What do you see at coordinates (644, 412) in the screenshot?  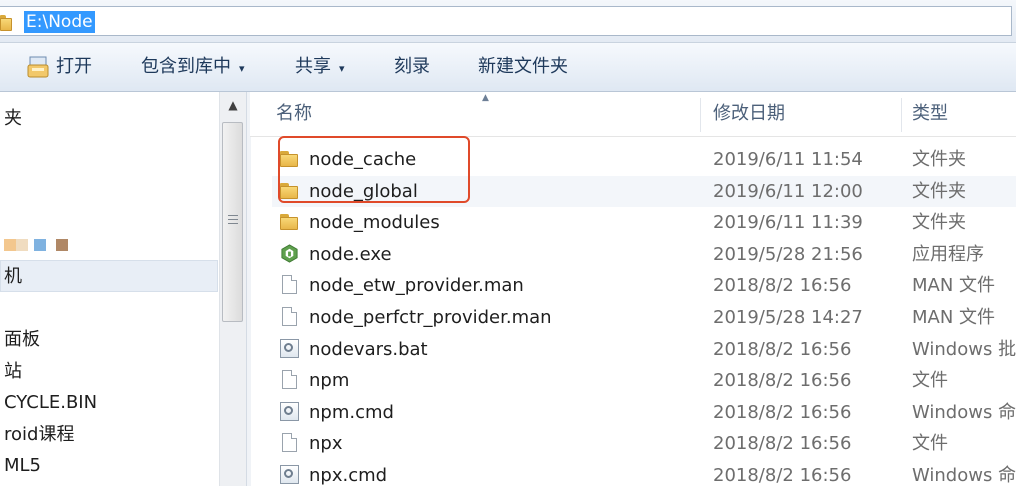 I see `file-row: npm.cmd 2018/8/2 16:56 Windows 命` at bounding box center [644, 412].